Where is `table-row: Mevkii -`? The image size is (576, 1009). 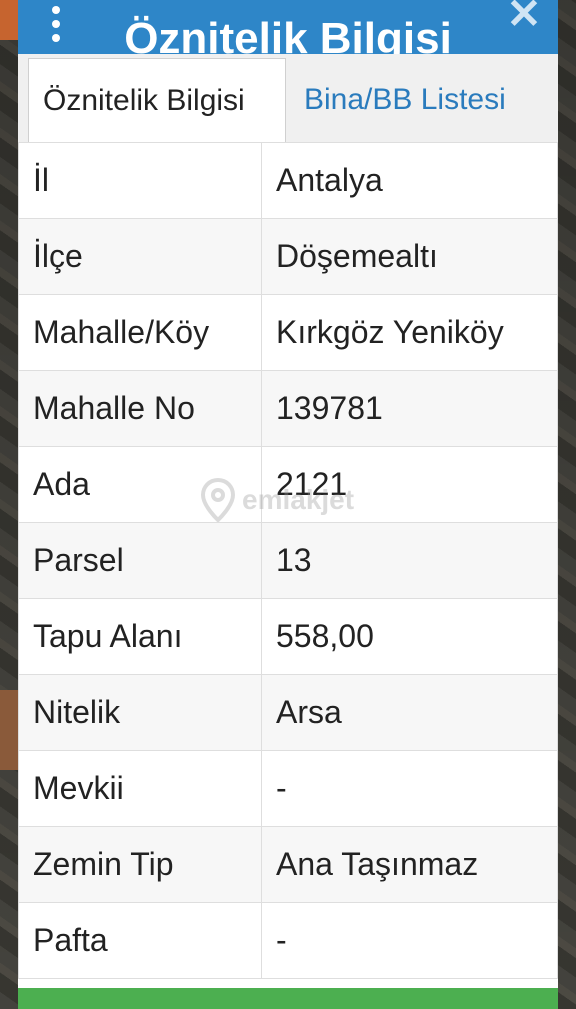
table-row: Mevkii - is located at coordinates (288, 788).